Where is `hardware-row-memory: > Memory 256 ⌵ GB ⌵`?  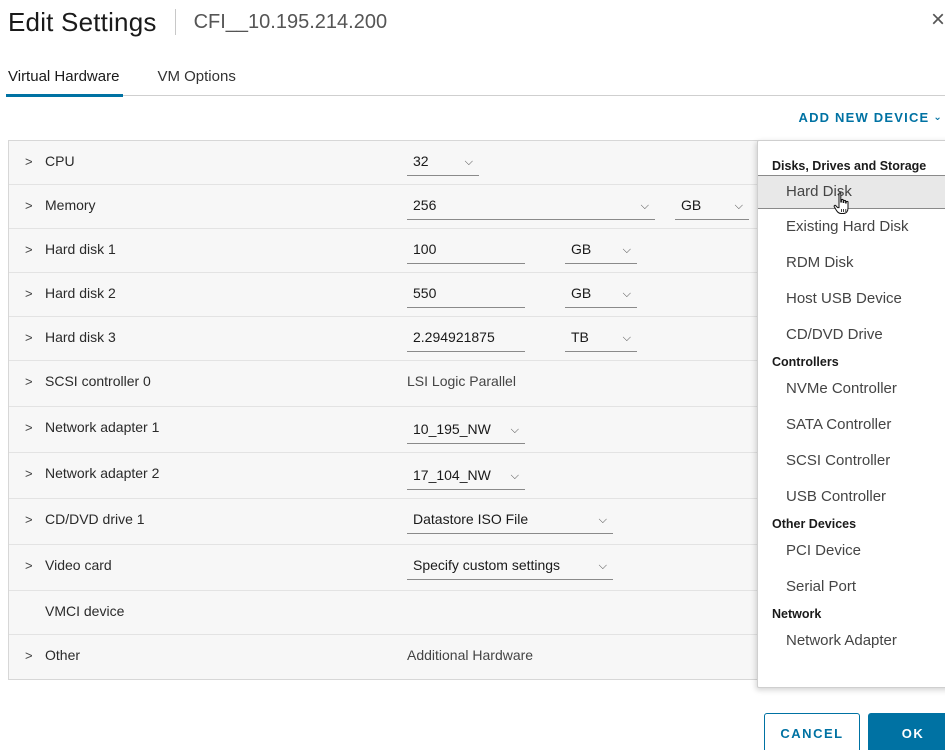 hardware-row-memory: > Memory 256 ⌵ GB ⌵ is located at coordinates (398, 207).